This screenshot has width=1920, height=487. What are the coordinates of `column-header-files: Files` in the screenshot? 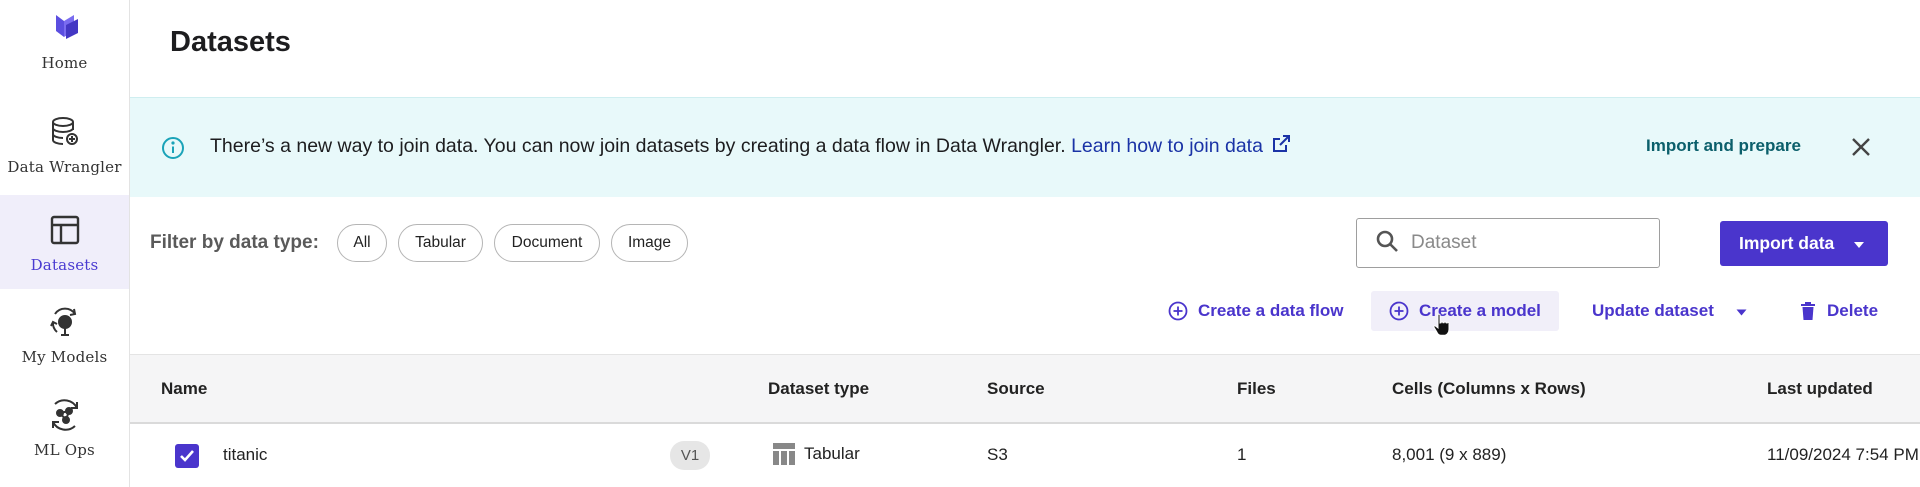 It's located at (1256, 389).